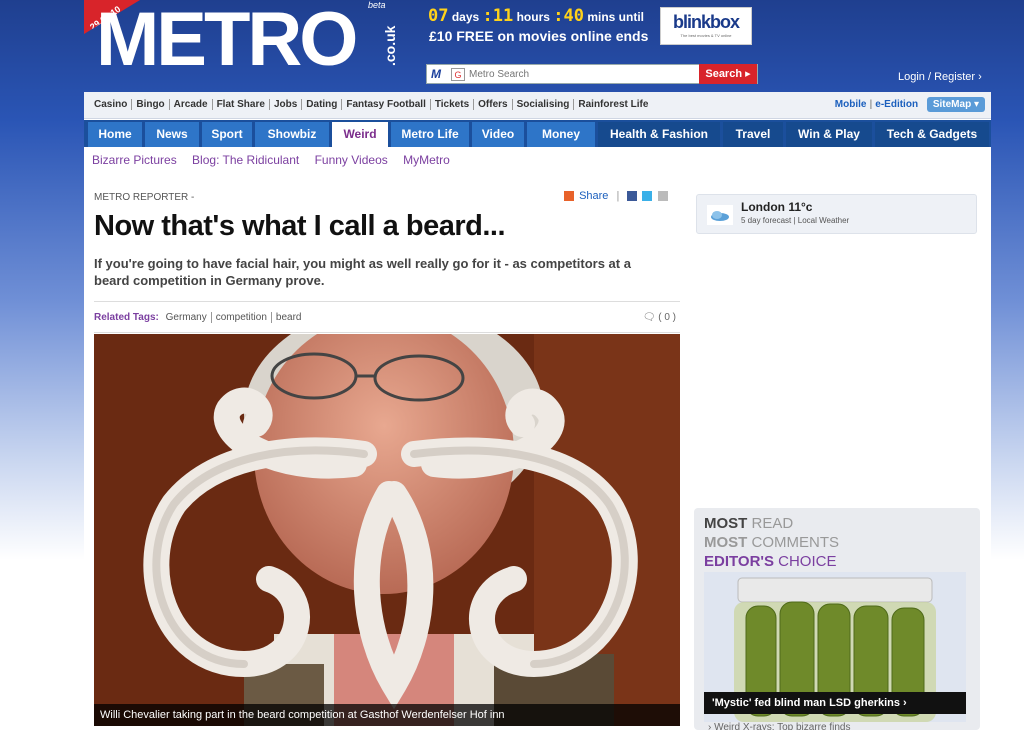  I want to click on subnav-mymetro: MyMetro, so click(426, 160).